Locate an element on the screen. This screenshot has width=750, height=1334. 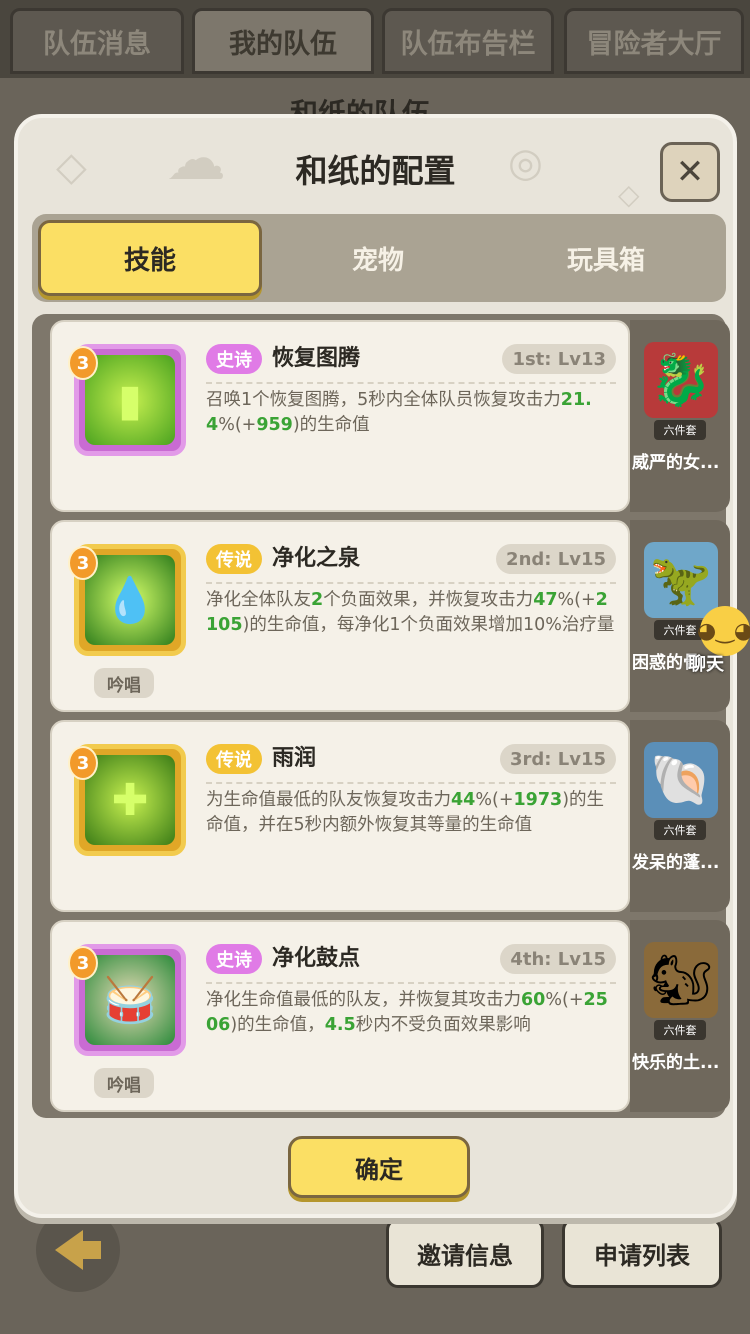
close-icon: ✕ is located at coordinates (690, 172).